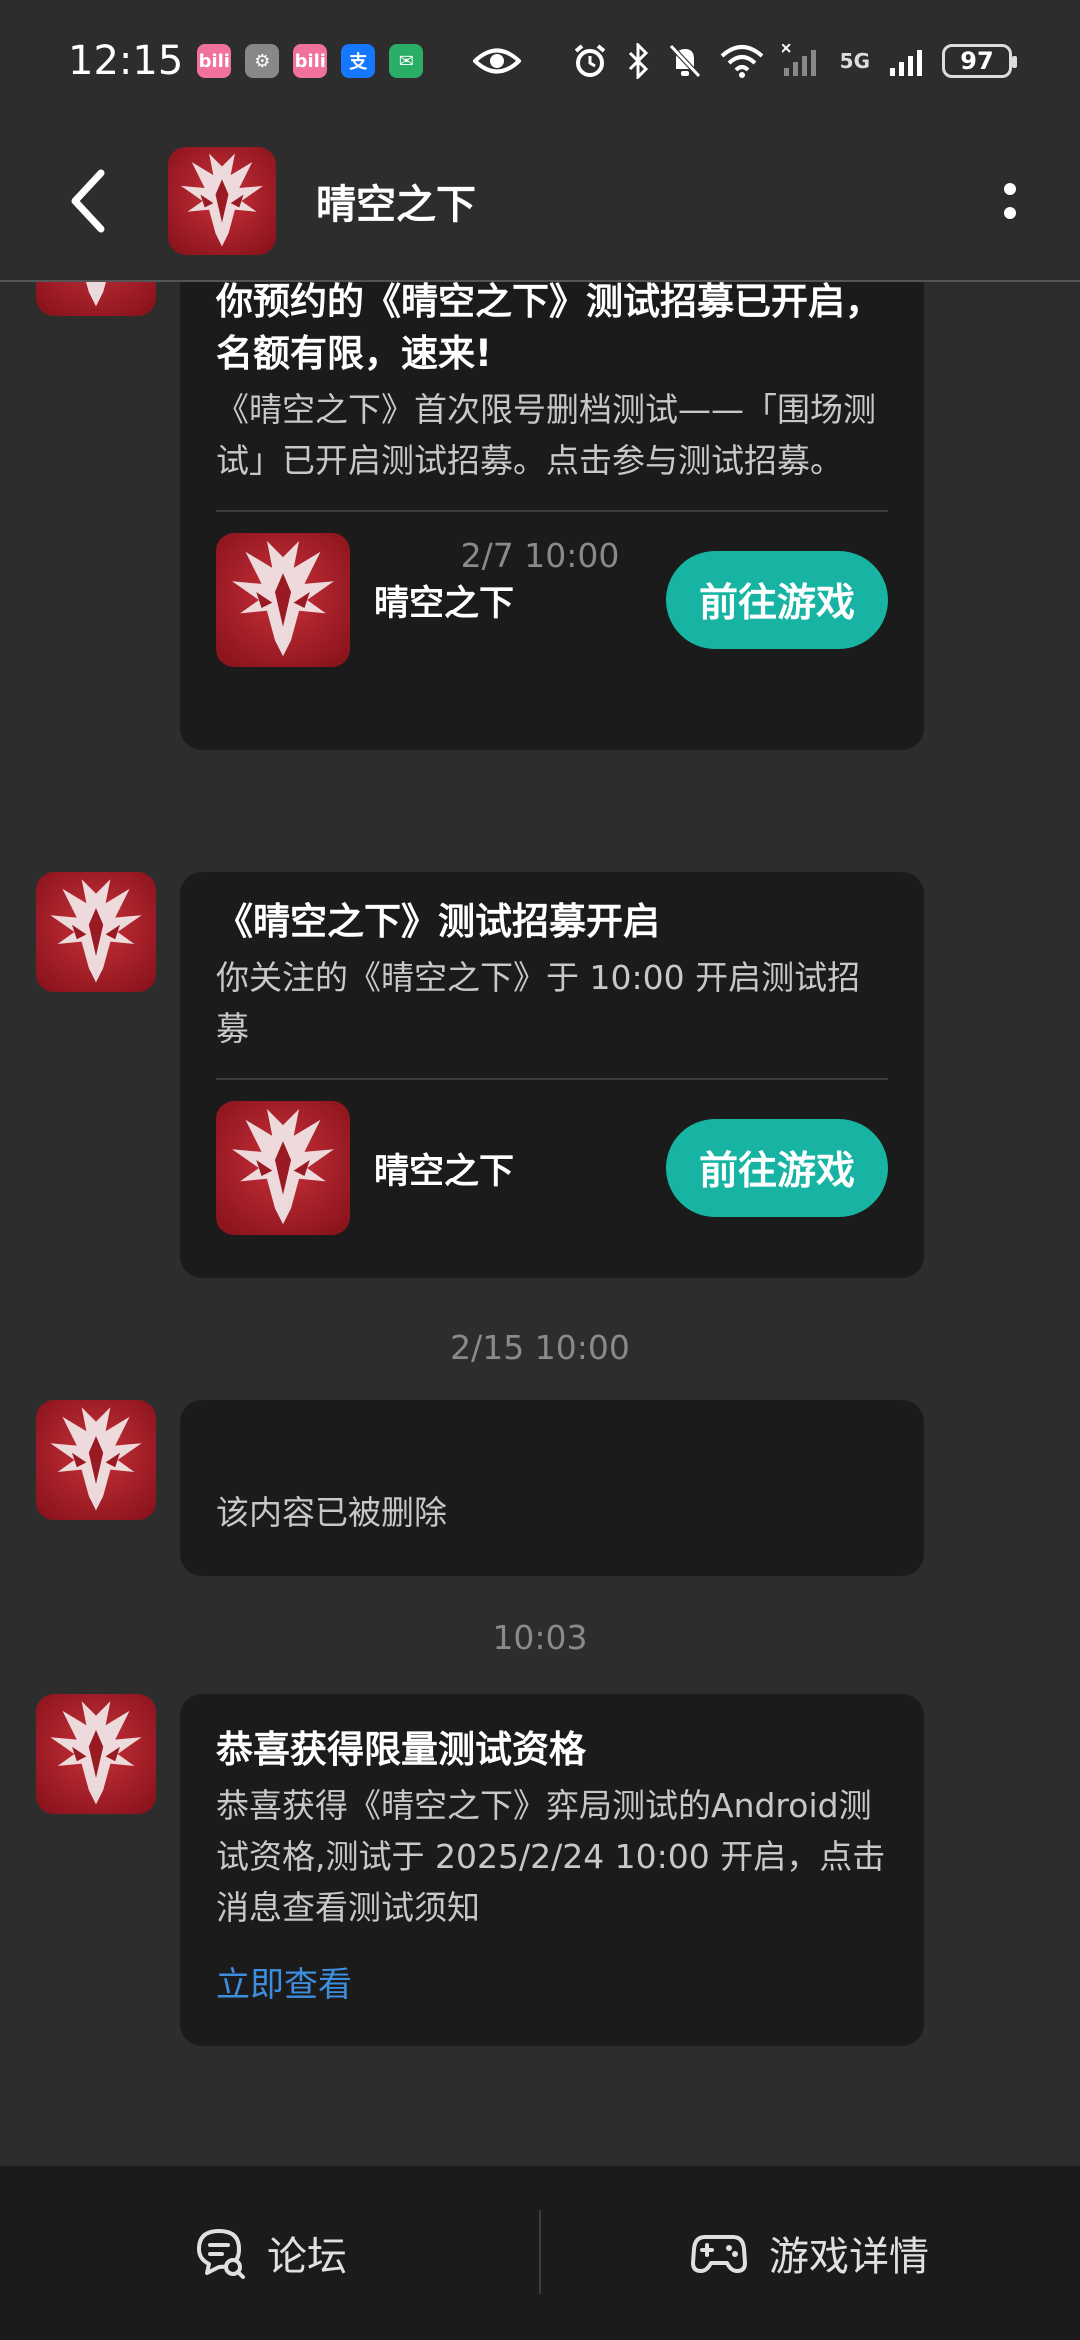 The image size is (1080, 2340). Describe the element at coordinates (552, 1488) in the screenshot. I see `message-card: 该内容已被删除` at that location.